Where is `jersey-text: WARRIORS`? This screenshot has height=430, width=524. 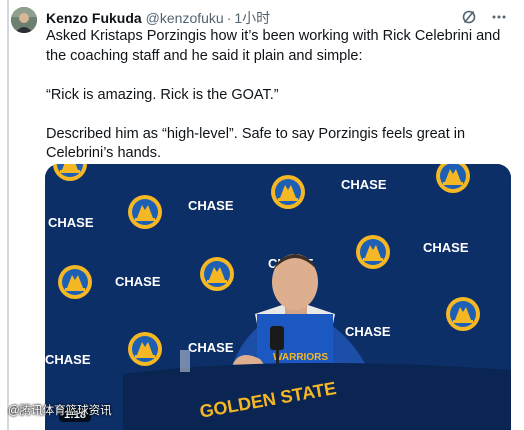
jersey-text: WARRIORS is located at coordinates (300, 357).